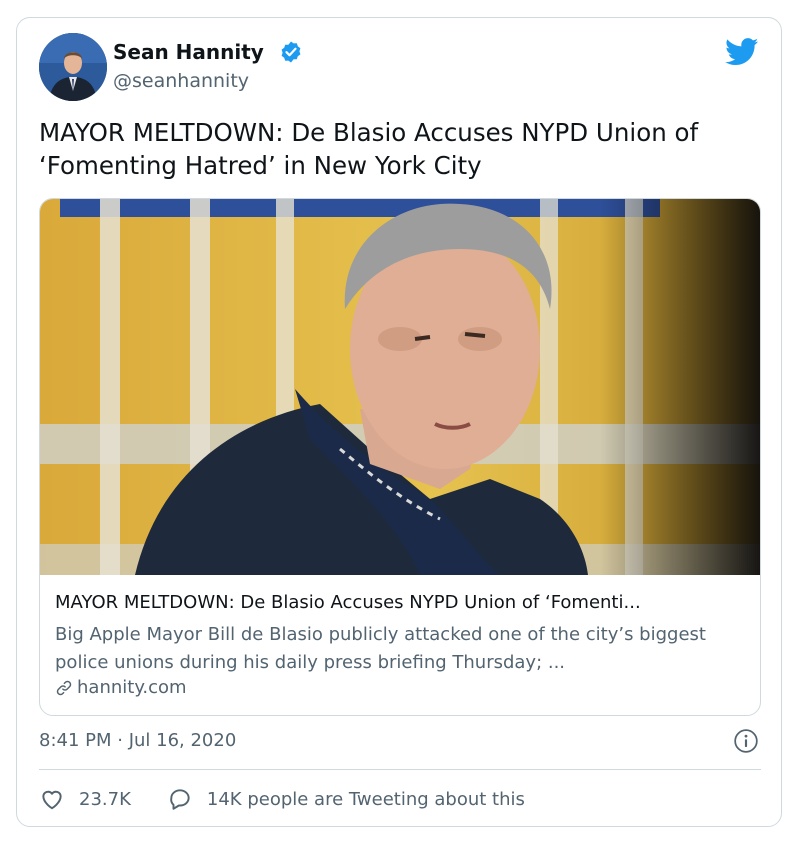 This screenshot has width=799, height=844. What do you see at coordinates (291, 52) in the screenshot?
I see `verified-badge-icon` at bounding box center [291, 52].